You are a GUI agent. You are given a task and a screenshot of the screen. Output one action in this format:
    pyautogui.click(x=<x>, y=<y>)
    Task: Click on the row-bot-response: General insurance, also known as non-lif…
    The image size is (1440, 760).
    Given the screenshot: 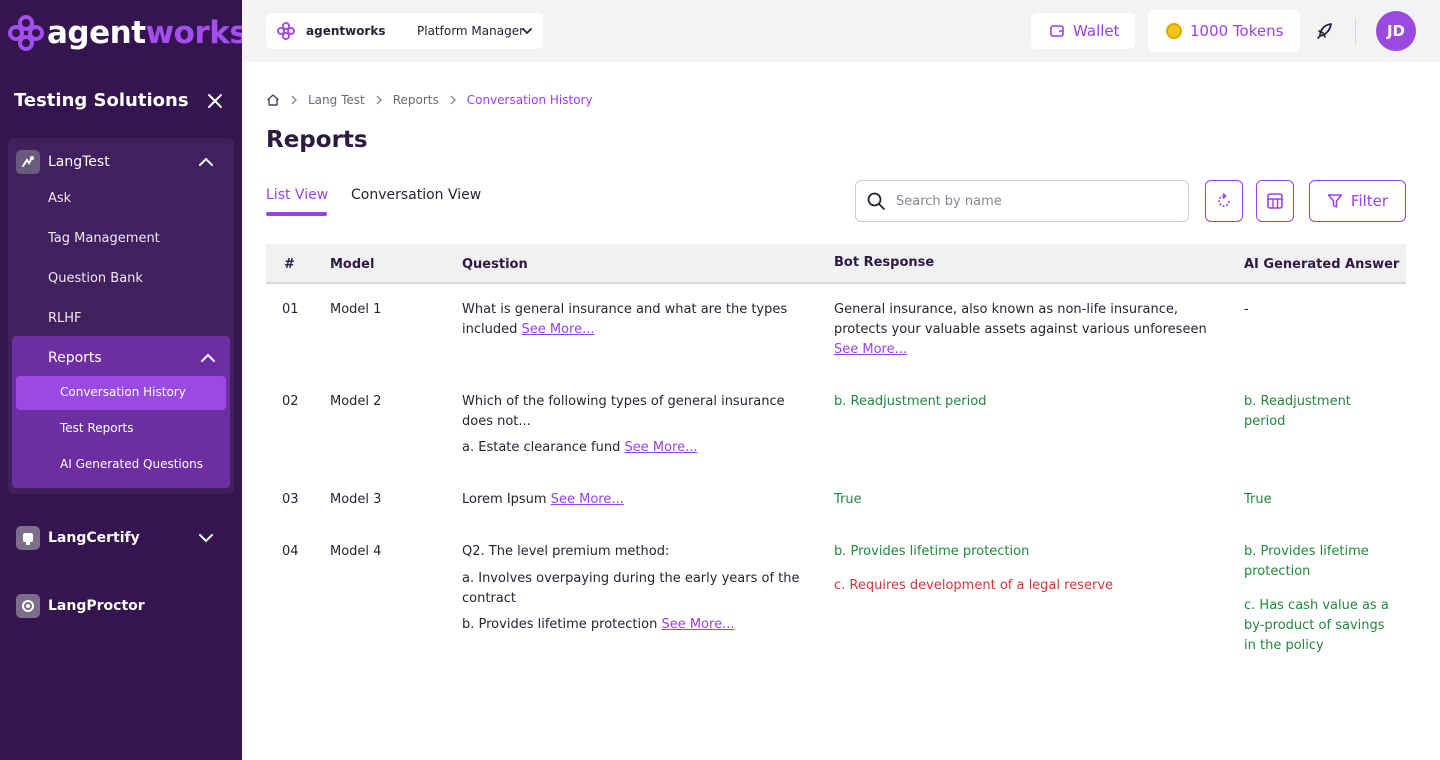 What is the action you would take?
    pyautogui.click(x=1020, y=329)
    